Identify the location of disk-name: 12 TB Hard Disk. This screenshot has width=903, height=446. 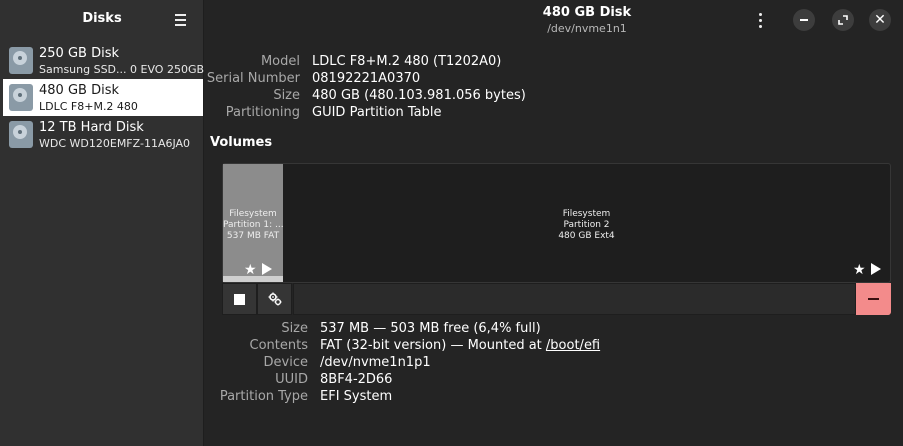
(91, 127).